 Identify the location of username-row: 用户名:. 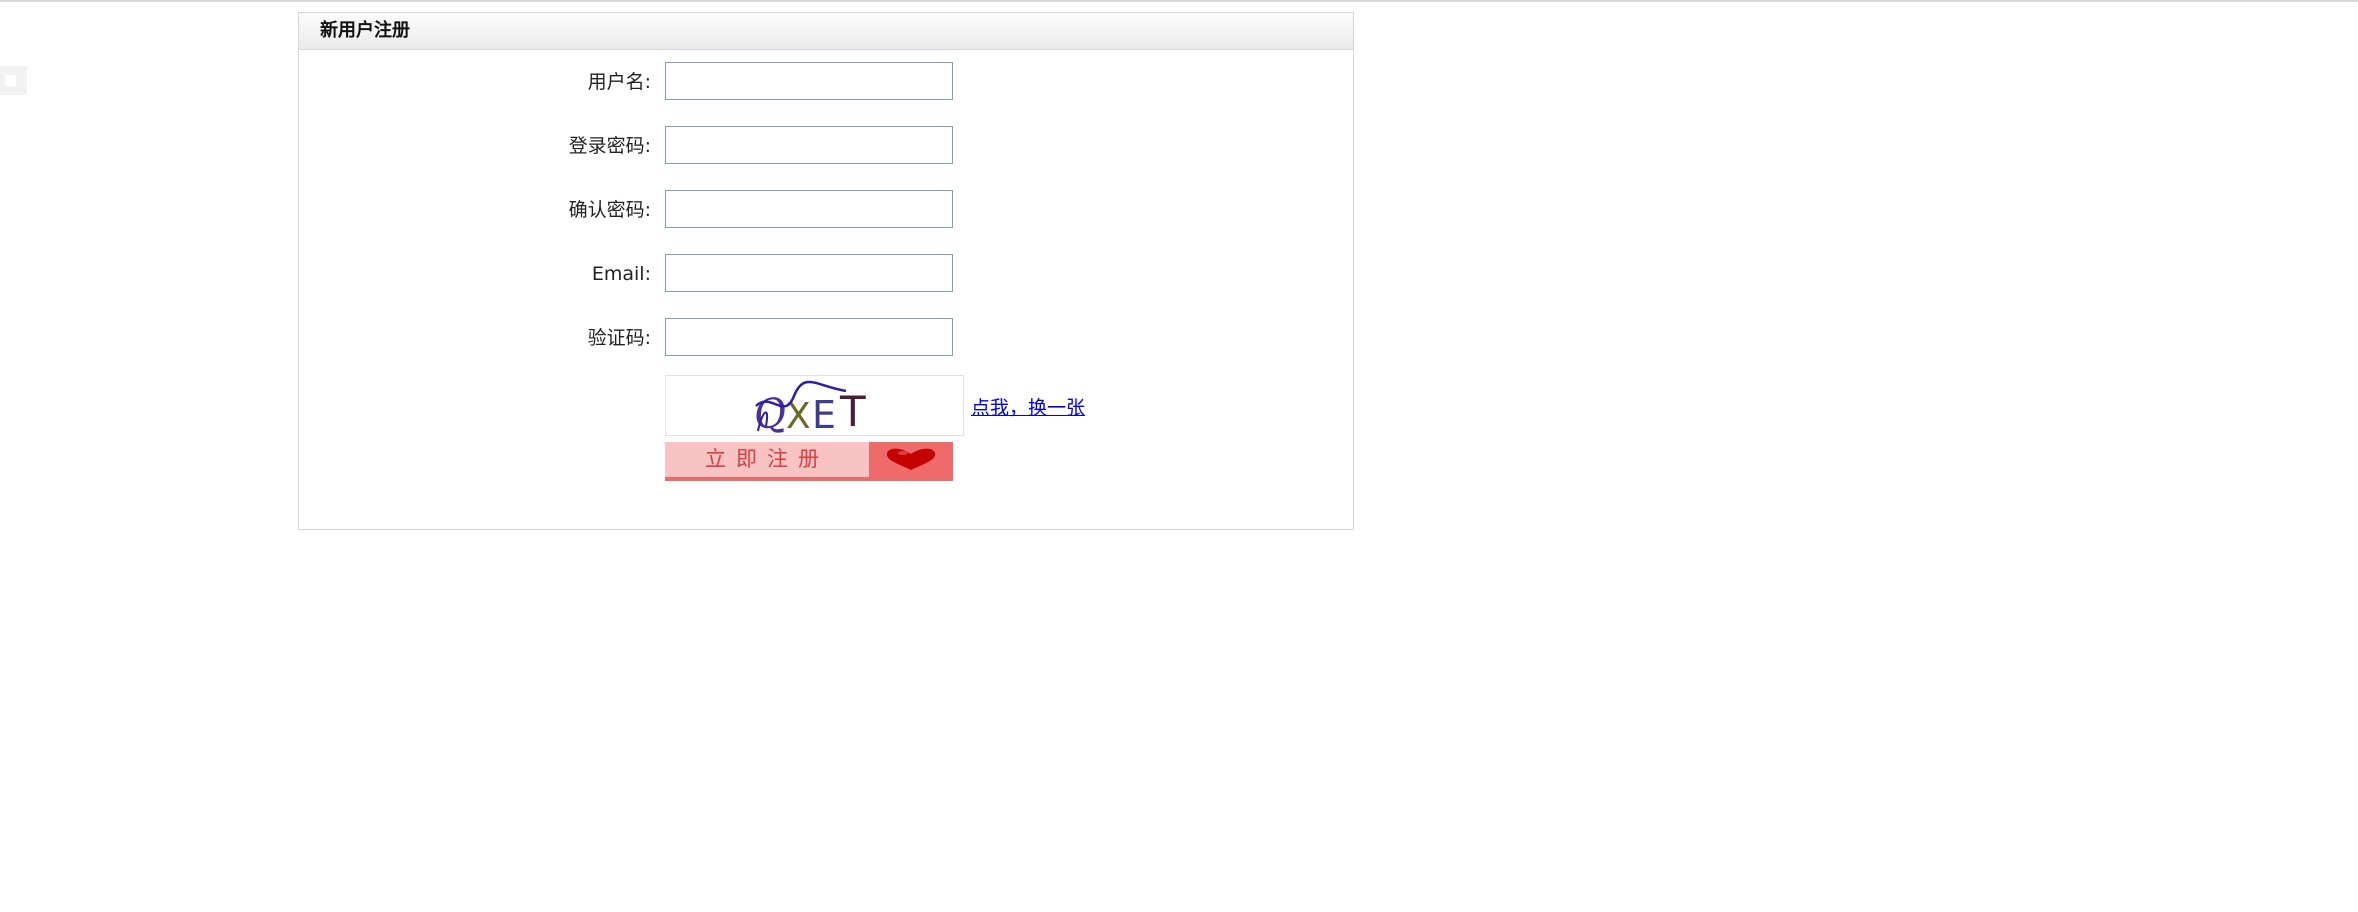
(826, 82).